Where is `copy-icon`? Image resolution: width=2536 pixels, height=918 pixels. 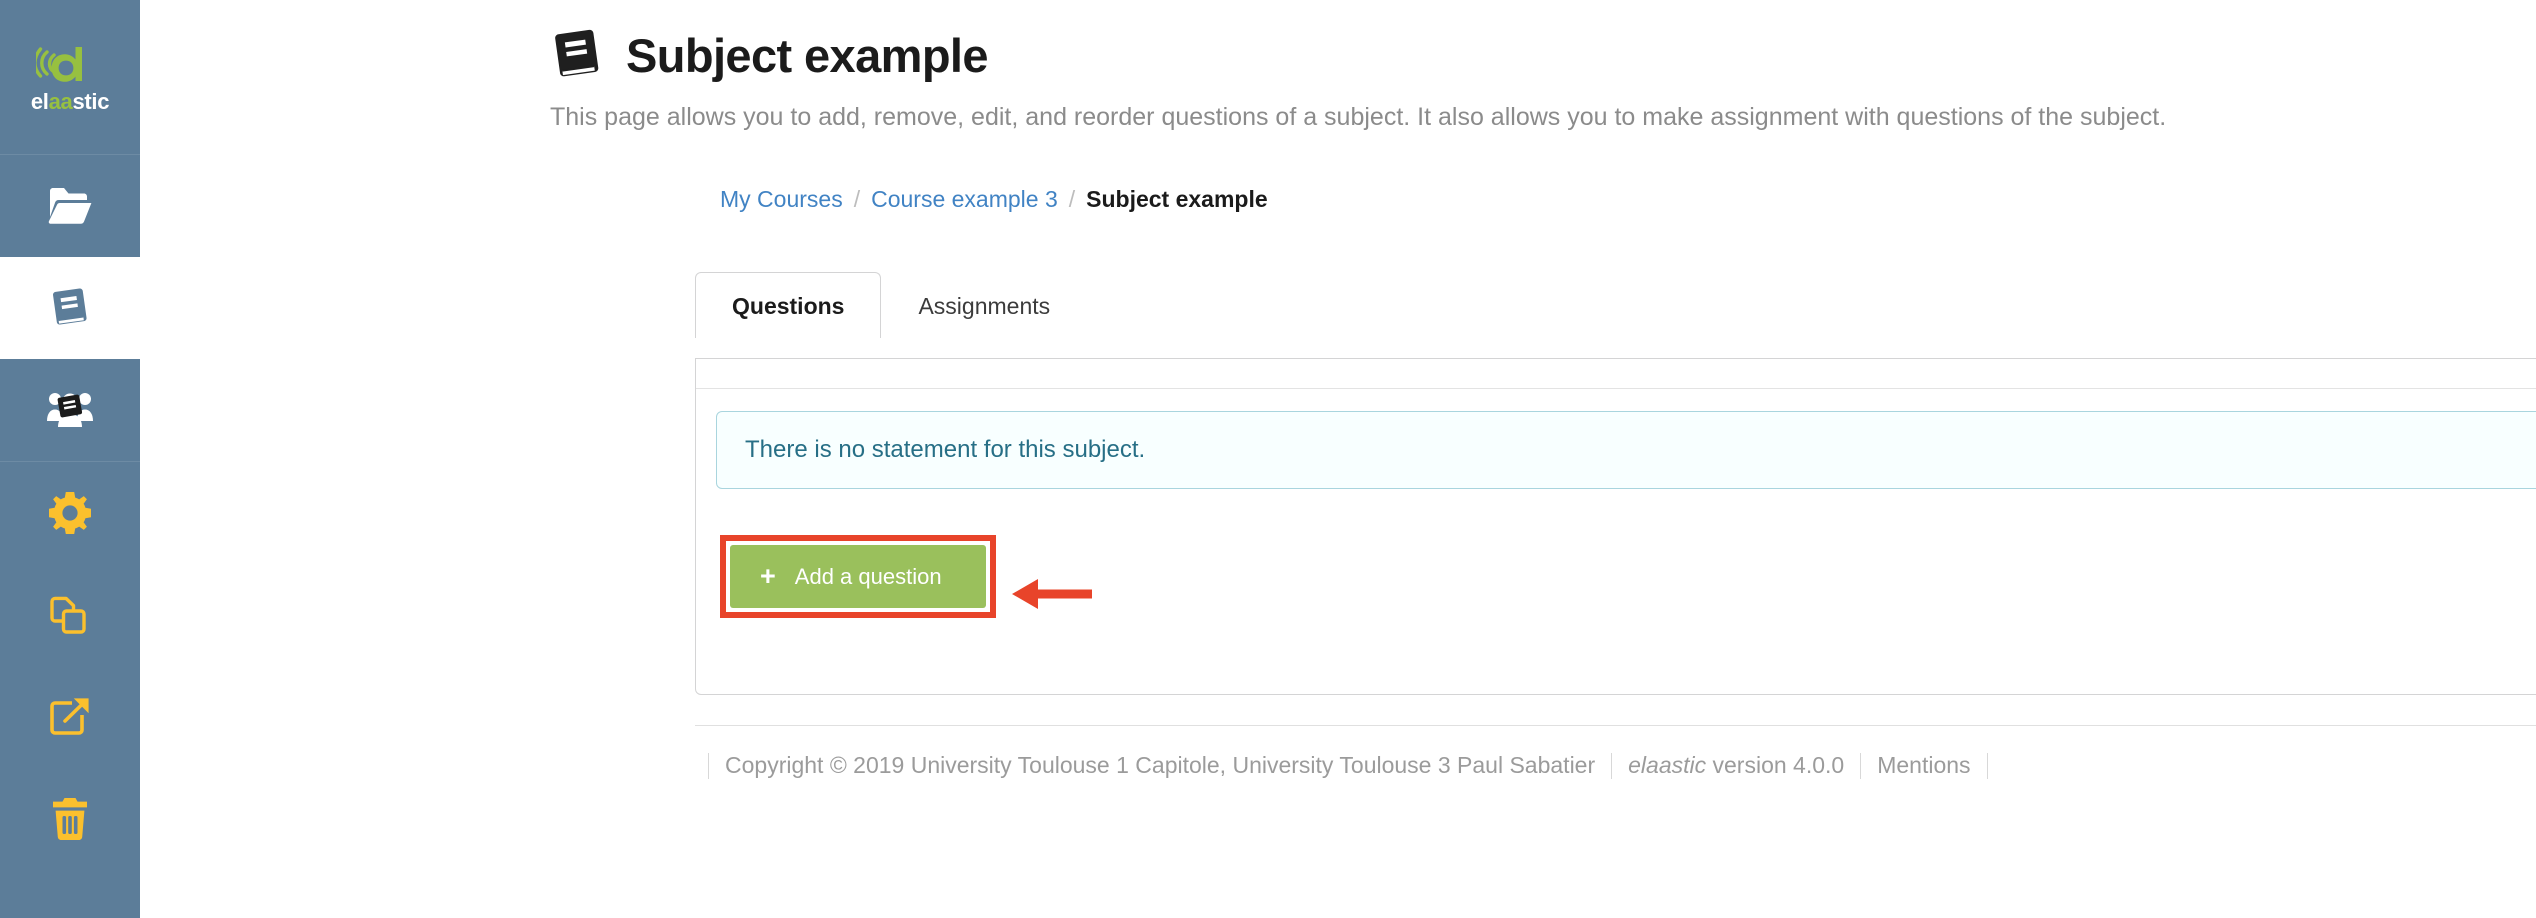 copy-icon is located at coordinates (70, 615).